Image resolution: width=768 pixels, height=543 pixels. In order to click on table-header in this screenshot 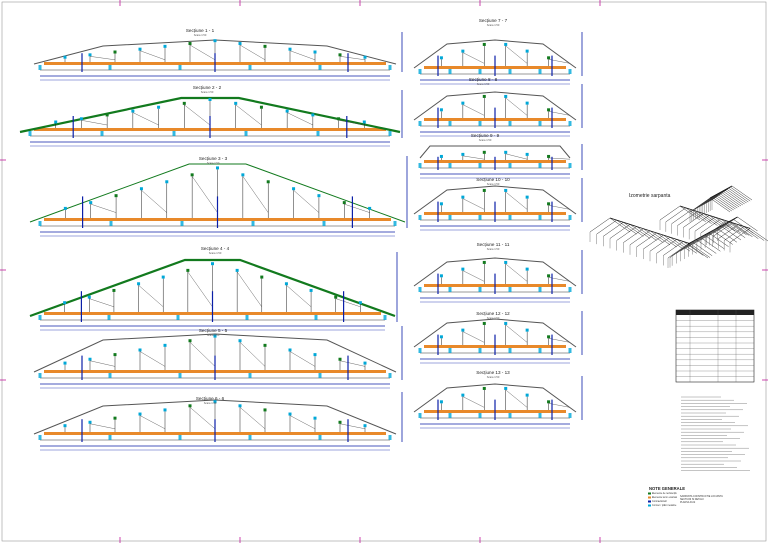, I will do `click(715, 312)`.